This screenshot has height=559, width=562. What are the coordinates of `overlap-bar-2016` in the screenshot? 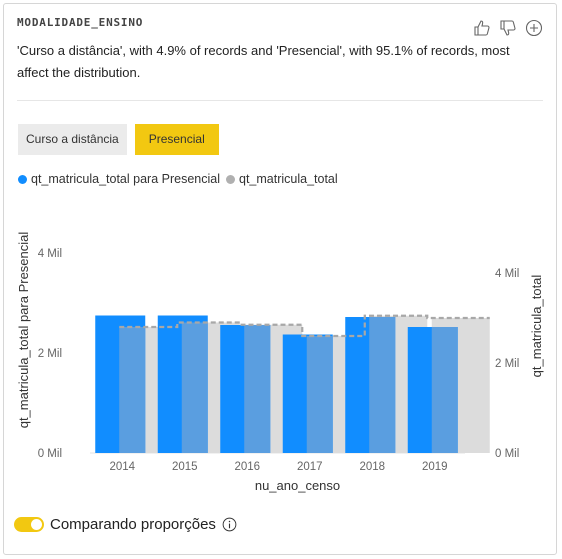 It's located at (257, 389).